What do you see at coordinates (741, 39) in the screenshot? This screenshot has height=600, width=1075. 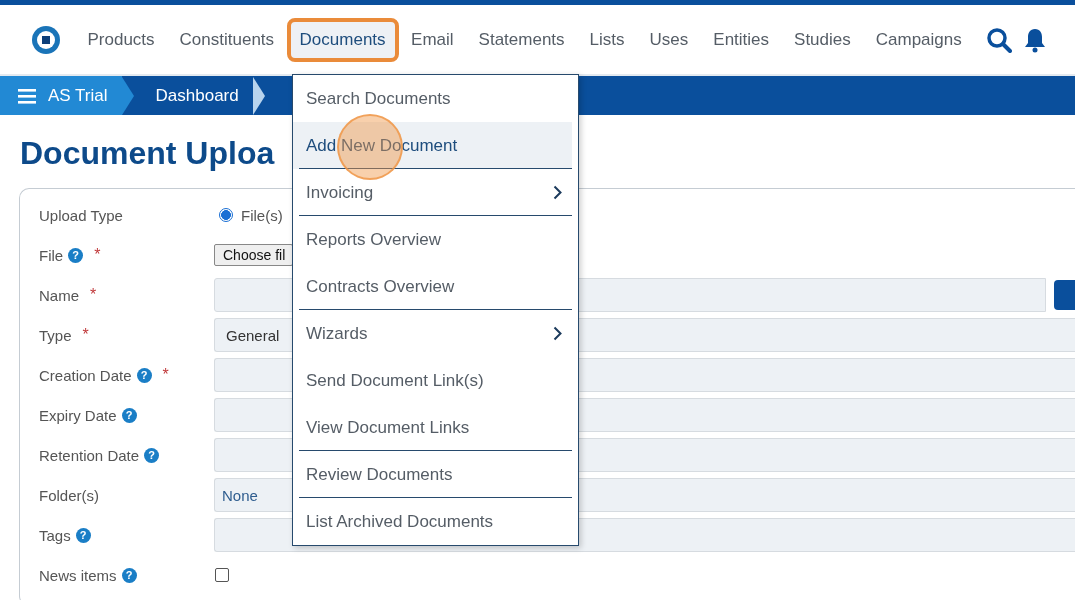 I see `nav-tab: Entities` at bounding box center [741, 39].